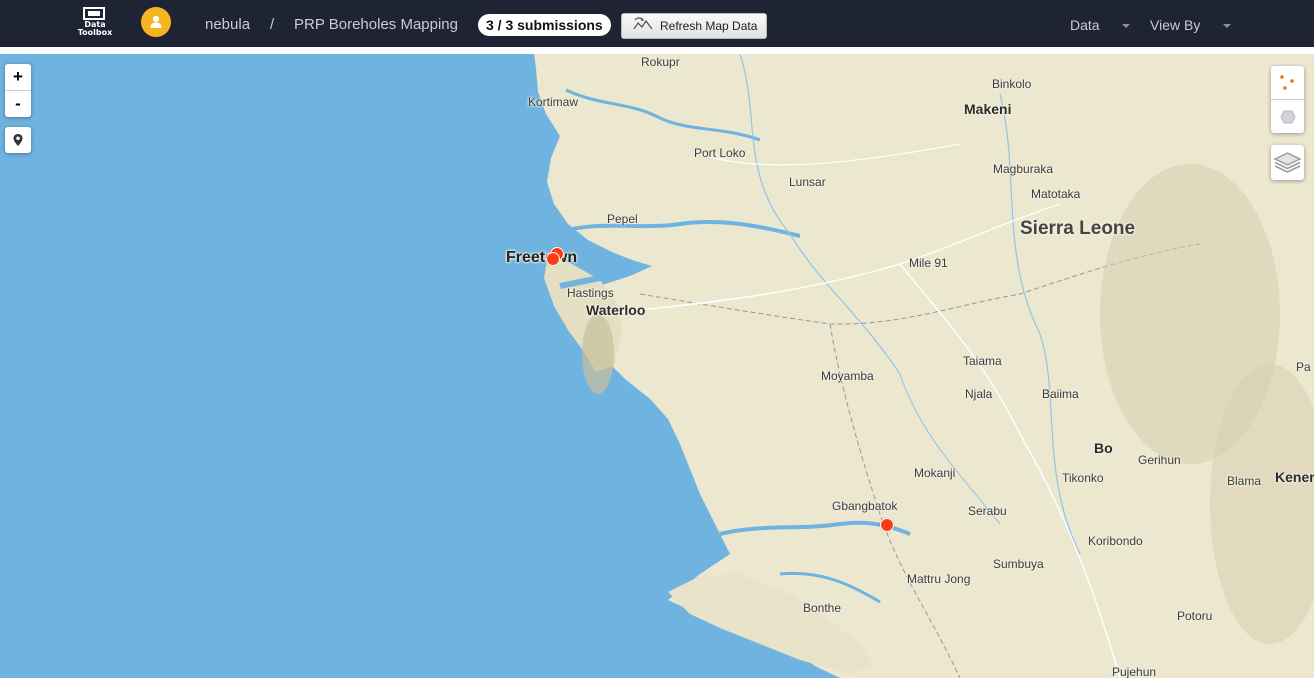 This screenshot has width=1314, height=678. Describe the element at coordinates (982, 361) in the screenshot. I see `place-taiama: Taiama` at that location.